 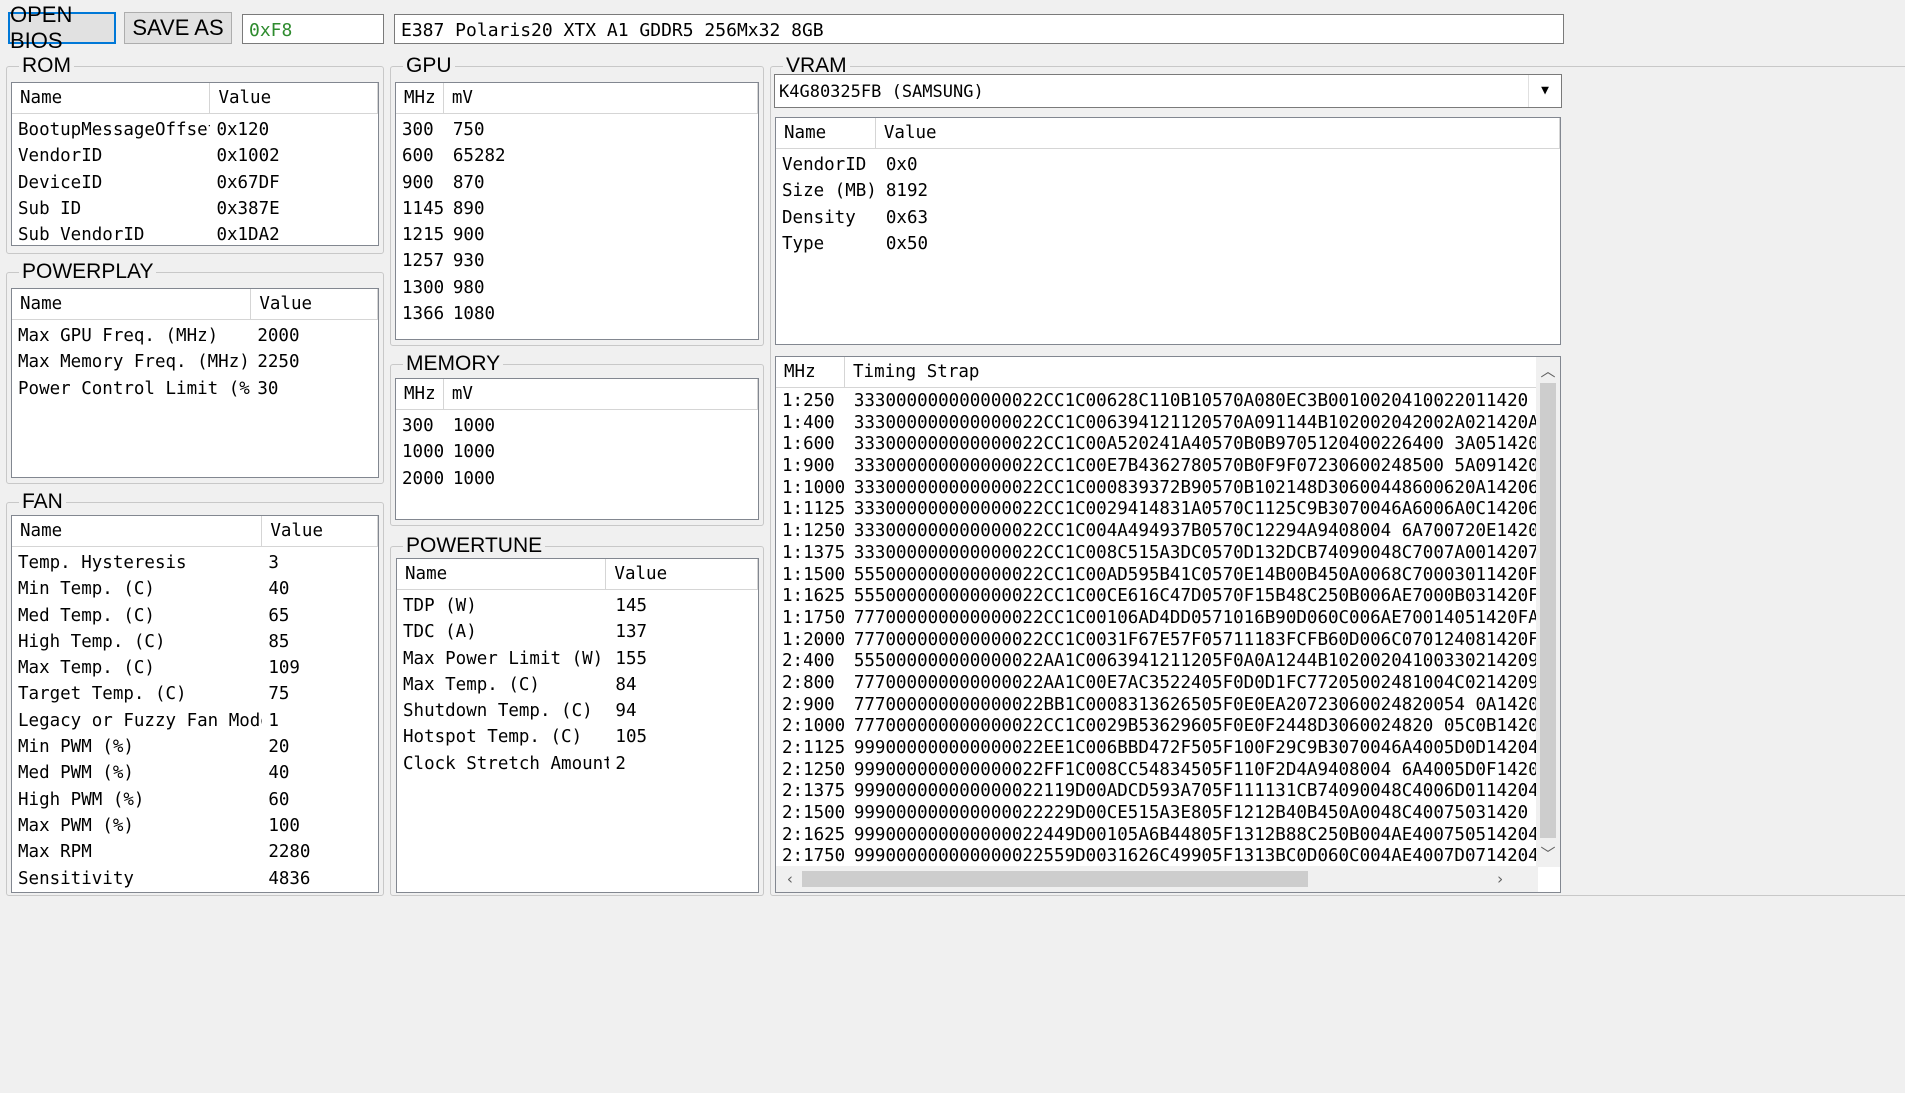 What do you see at coordinates (577, 764) in the screenshot?
I see `powertune-row: Clock Stretch Amount 2` at bounding box center [577, 764].